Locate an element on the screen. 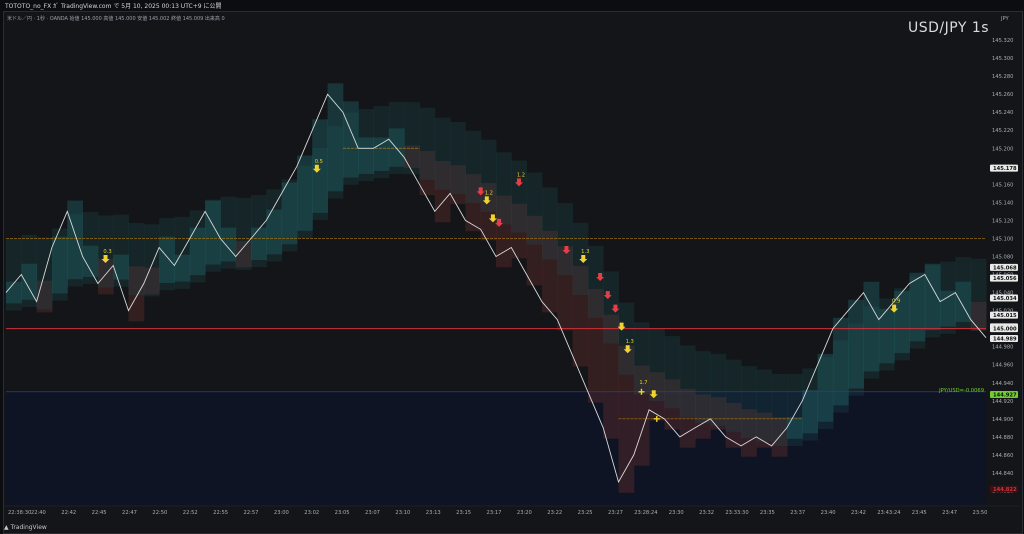  y-tick-label: 145.160 is located at coordinates (1002, 185).